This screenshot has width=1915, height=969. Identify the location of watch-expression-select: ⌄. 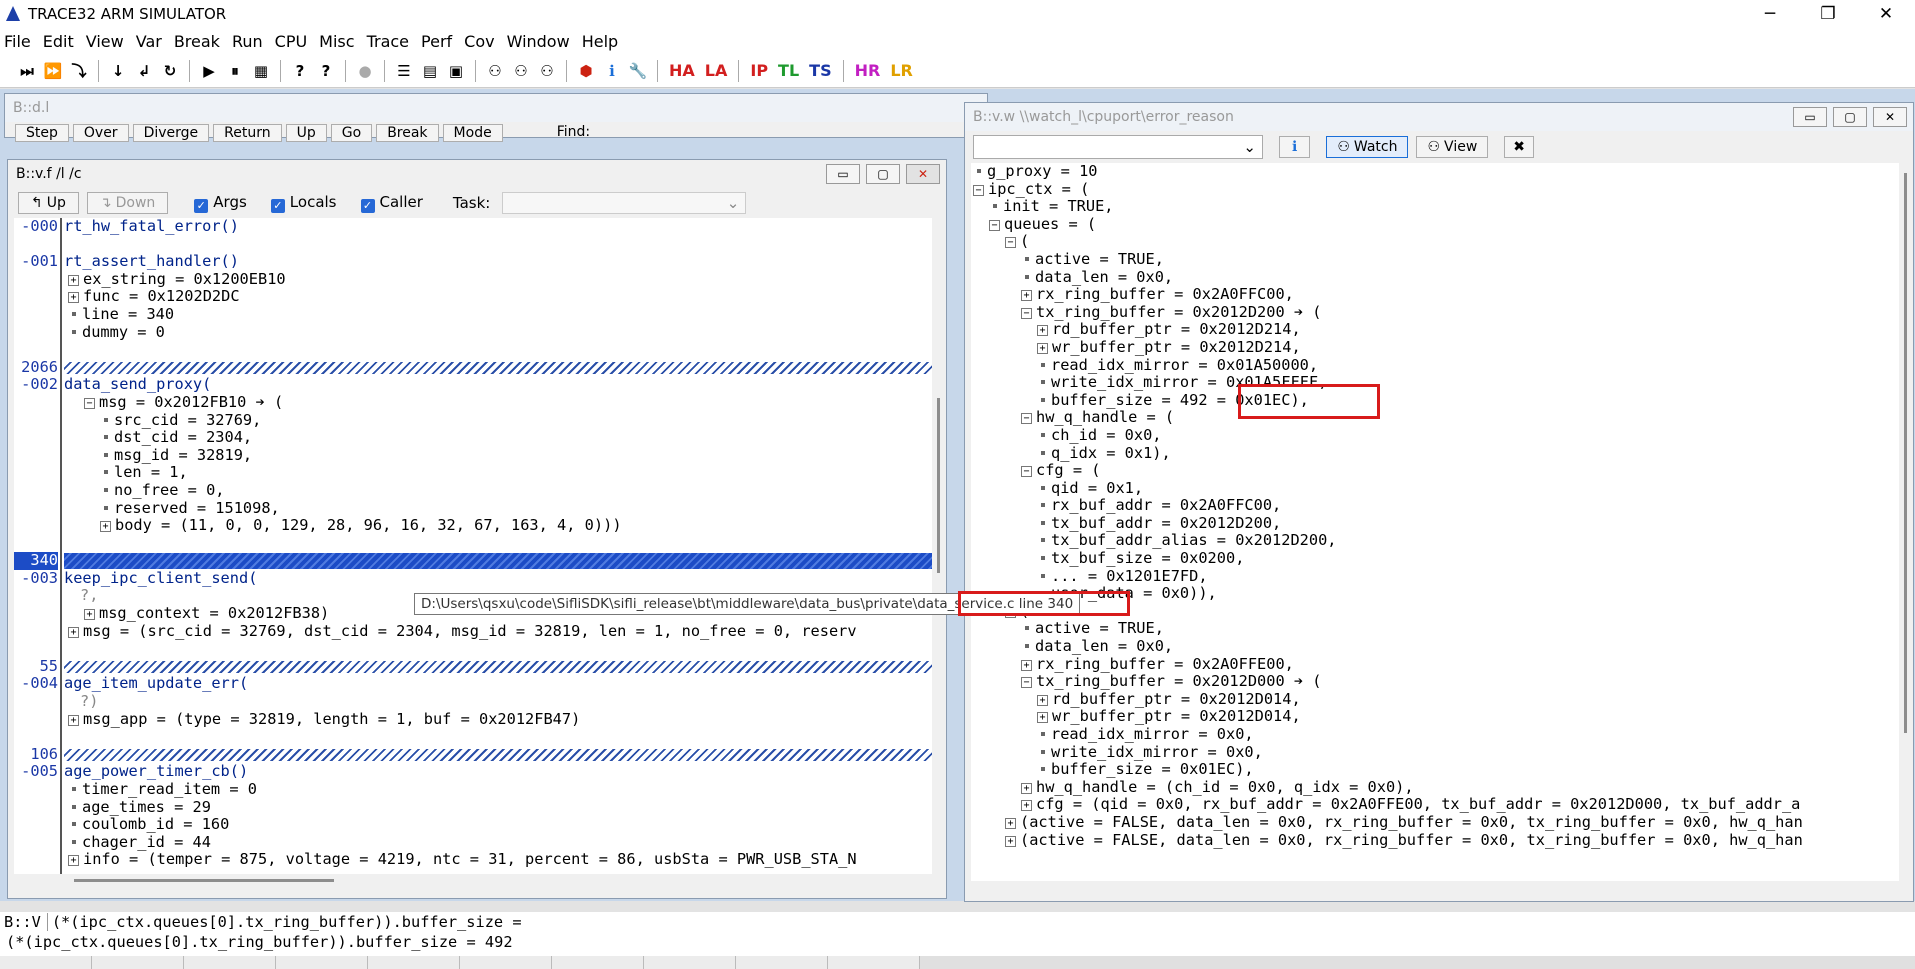
(1118, 147).